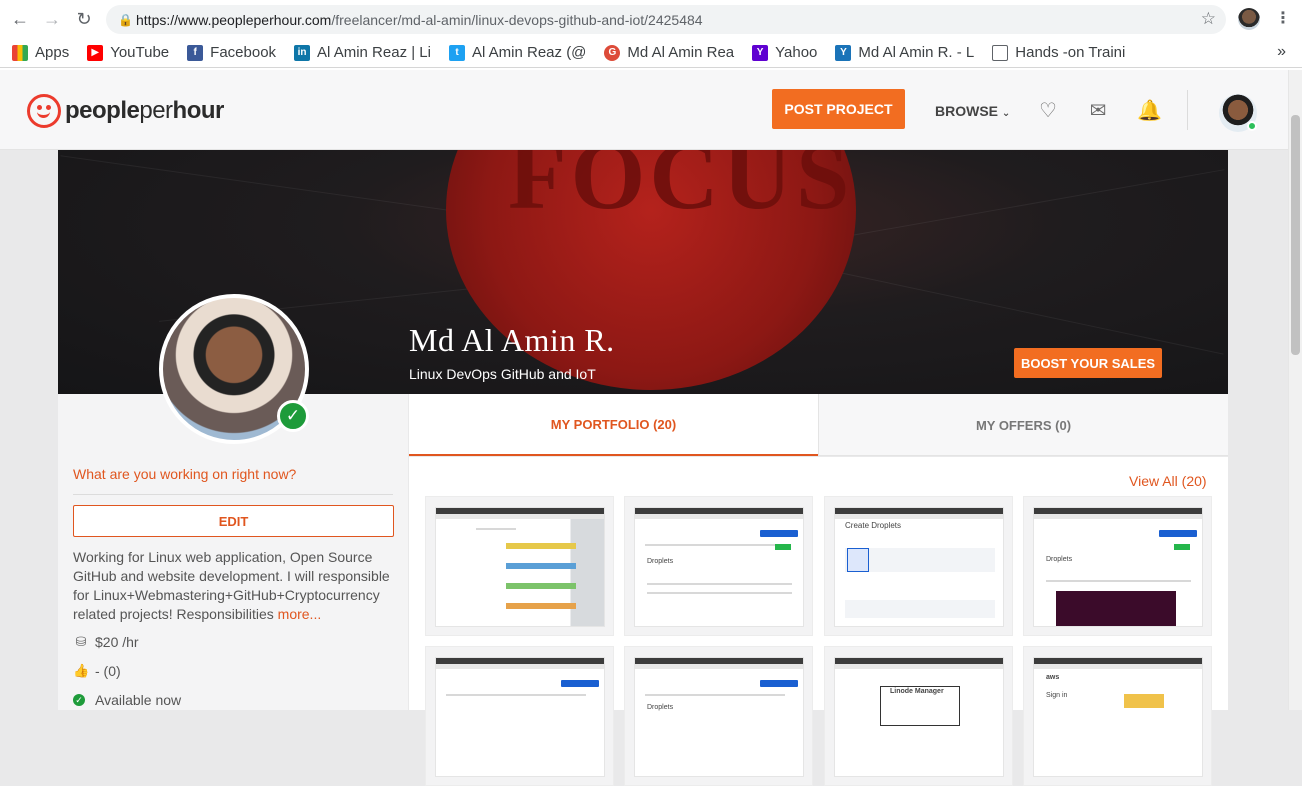  I want to click on twitter-icon: t, so click(456, 52).